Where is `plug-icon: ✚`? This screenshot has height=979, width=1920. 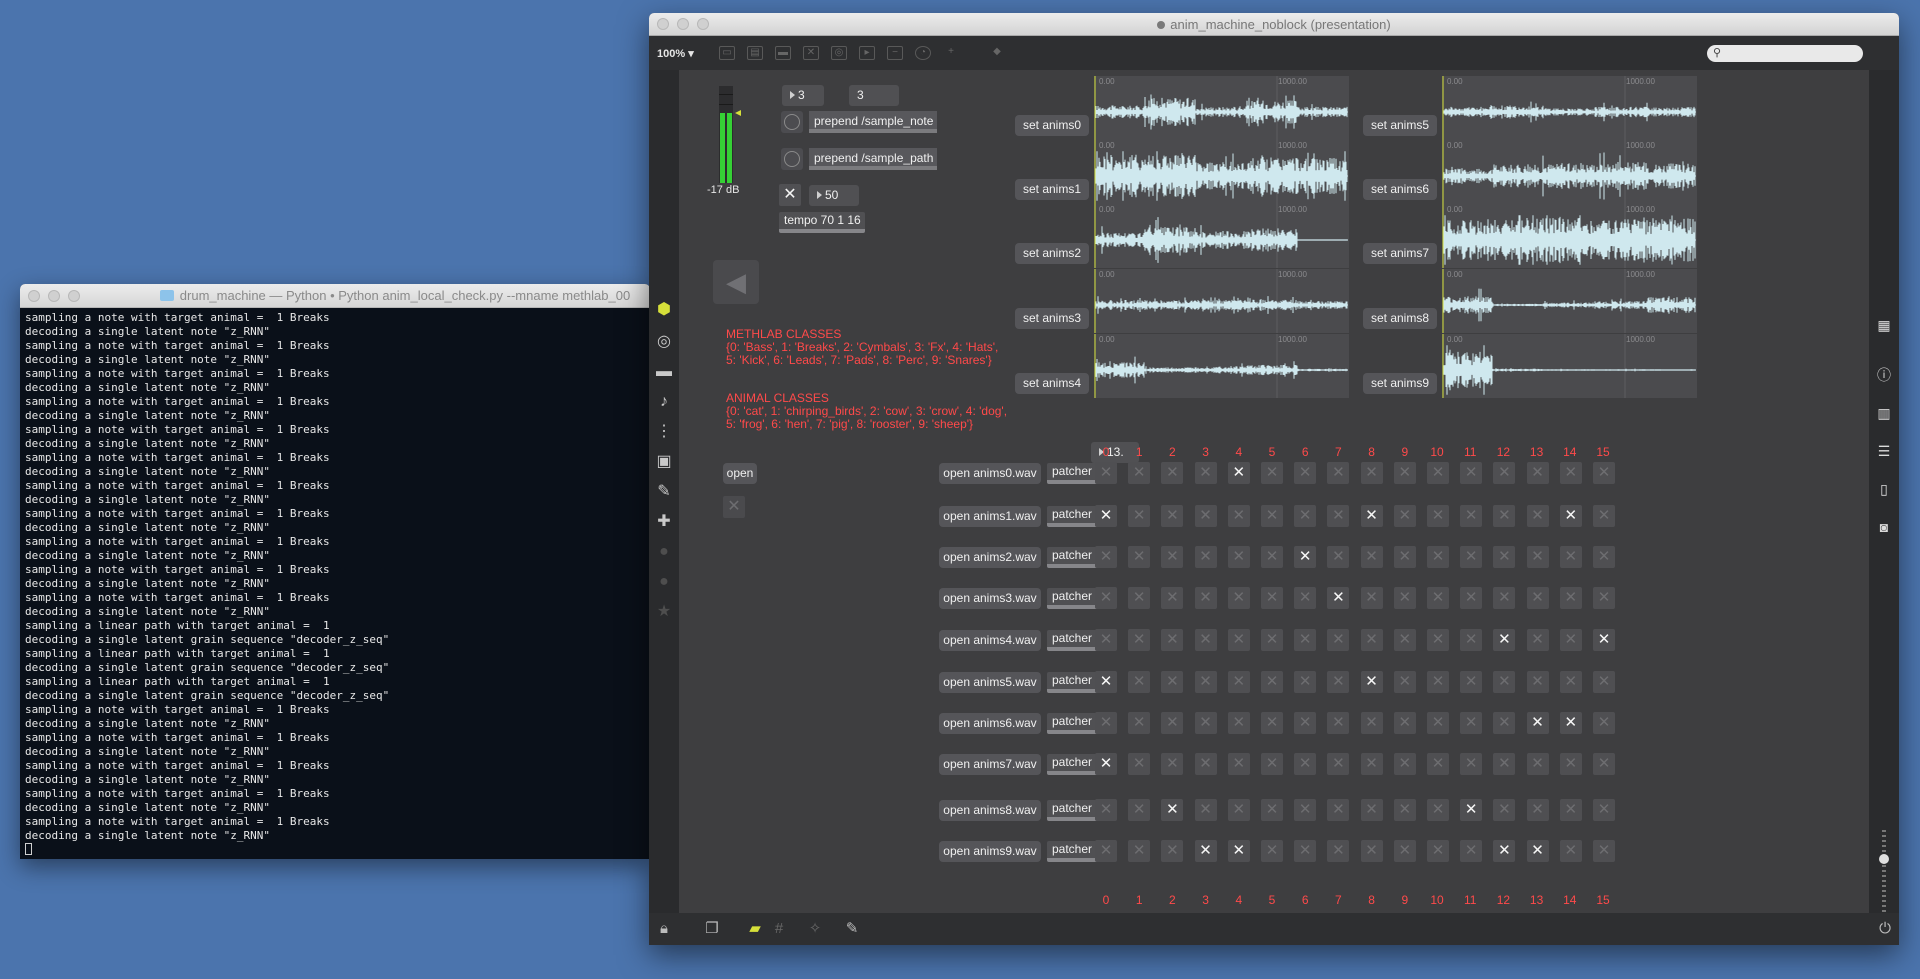 plug-icon: ✚ is located at coordinates (664, 522).